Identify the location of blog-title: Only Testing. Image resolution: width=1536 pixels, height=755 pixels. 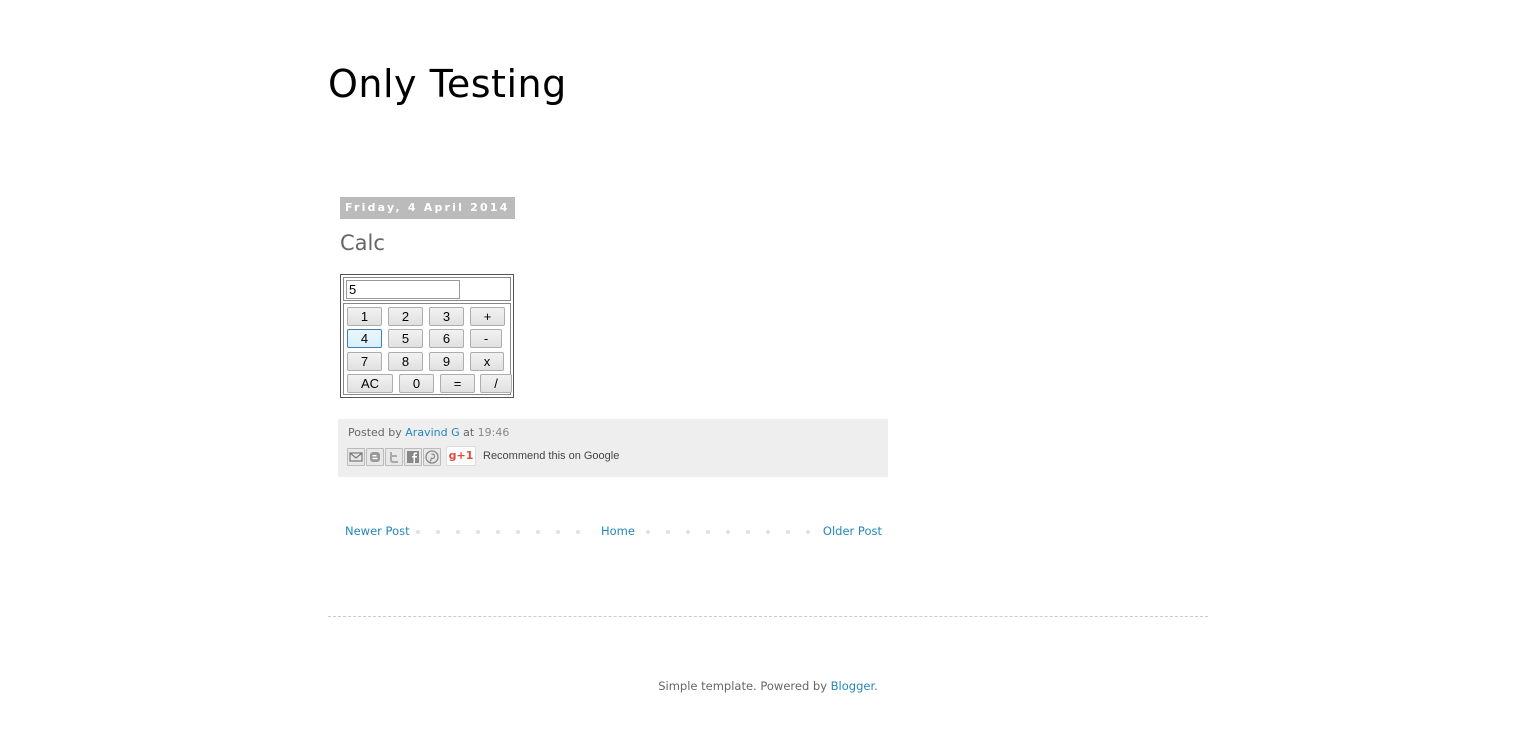
(447, 84).